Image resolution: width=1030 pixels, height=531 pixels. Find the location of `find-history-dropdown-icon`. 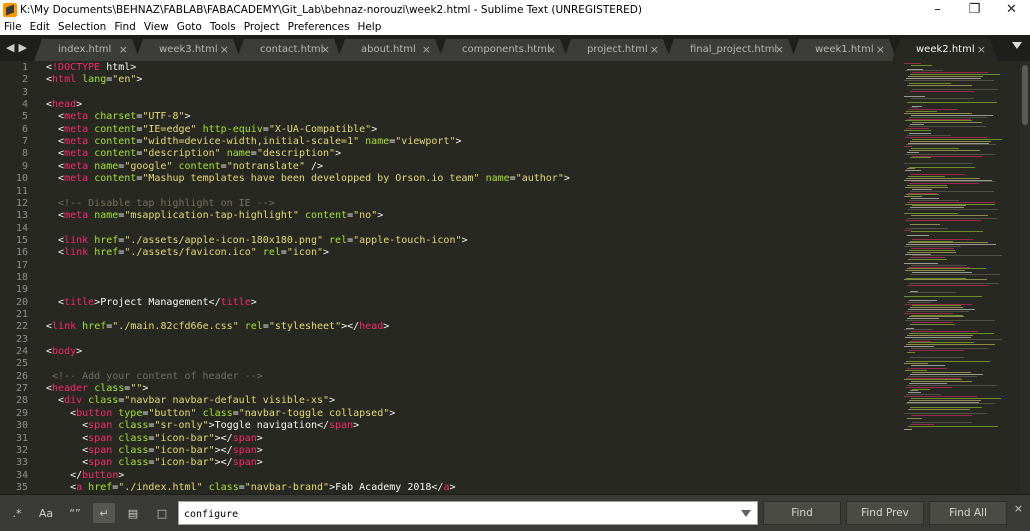

find-history-dropdown-icon is located at coordinates (746, 513).